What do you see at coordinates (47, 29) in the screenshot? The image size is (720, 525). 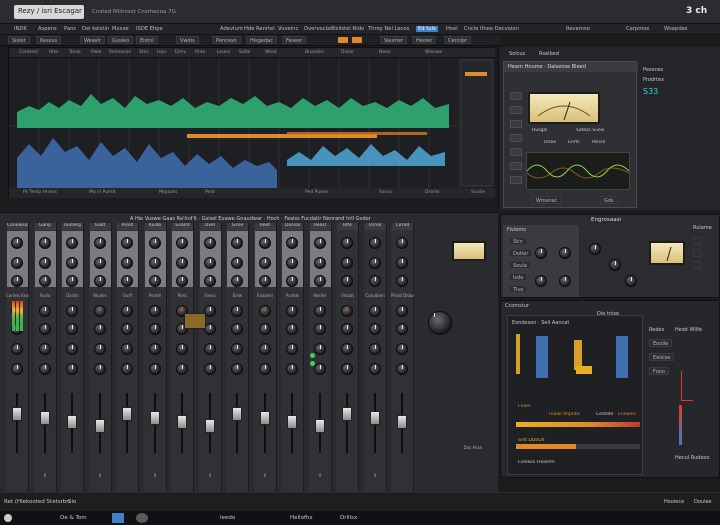 I see `menu-item: Aspens` at bounding box center [47, 29].